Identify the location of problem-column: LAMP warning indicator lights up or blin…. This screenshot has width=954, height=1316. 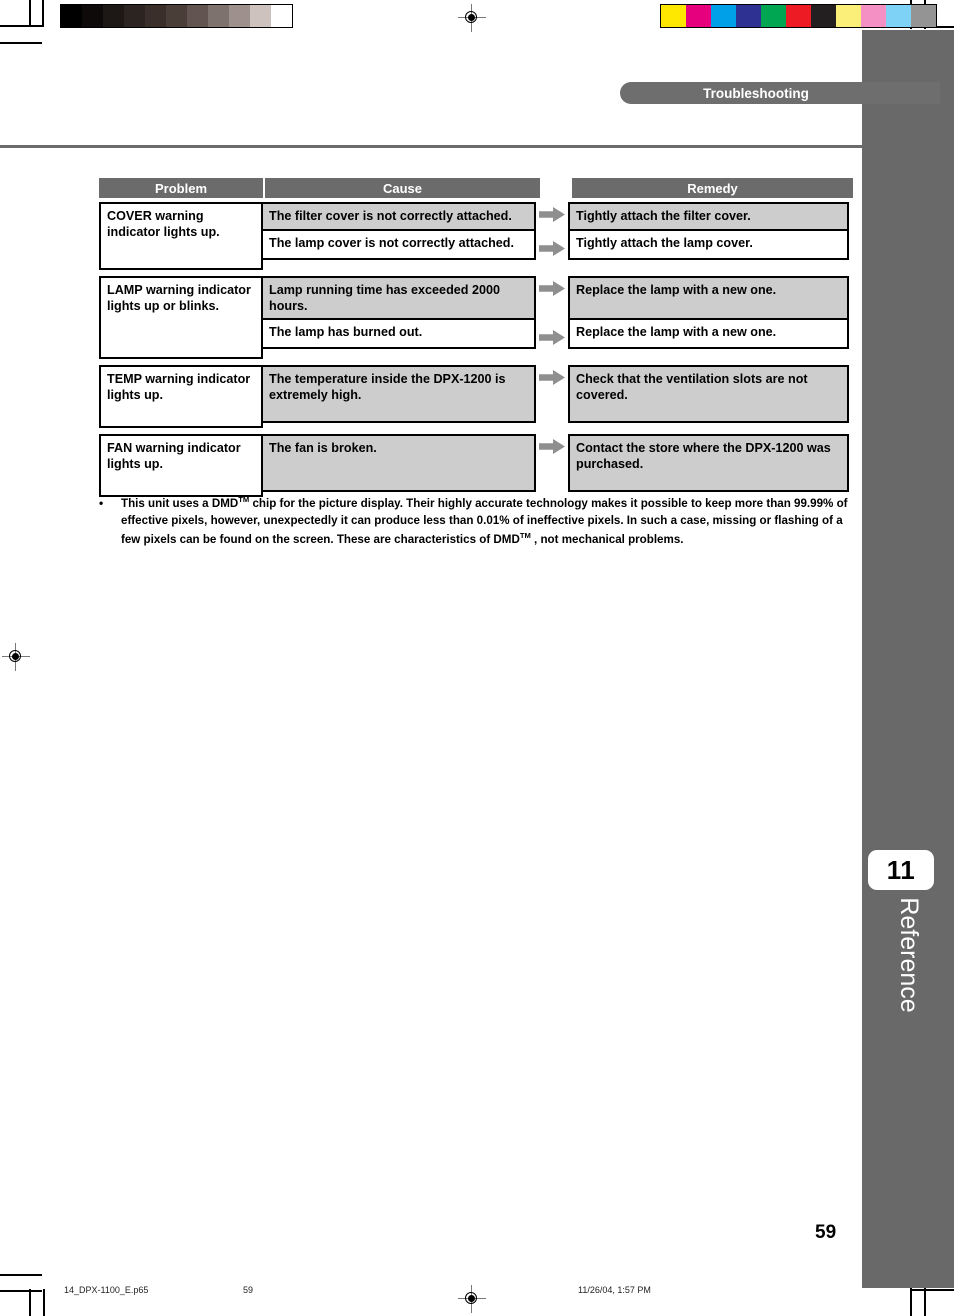
(181, 317).